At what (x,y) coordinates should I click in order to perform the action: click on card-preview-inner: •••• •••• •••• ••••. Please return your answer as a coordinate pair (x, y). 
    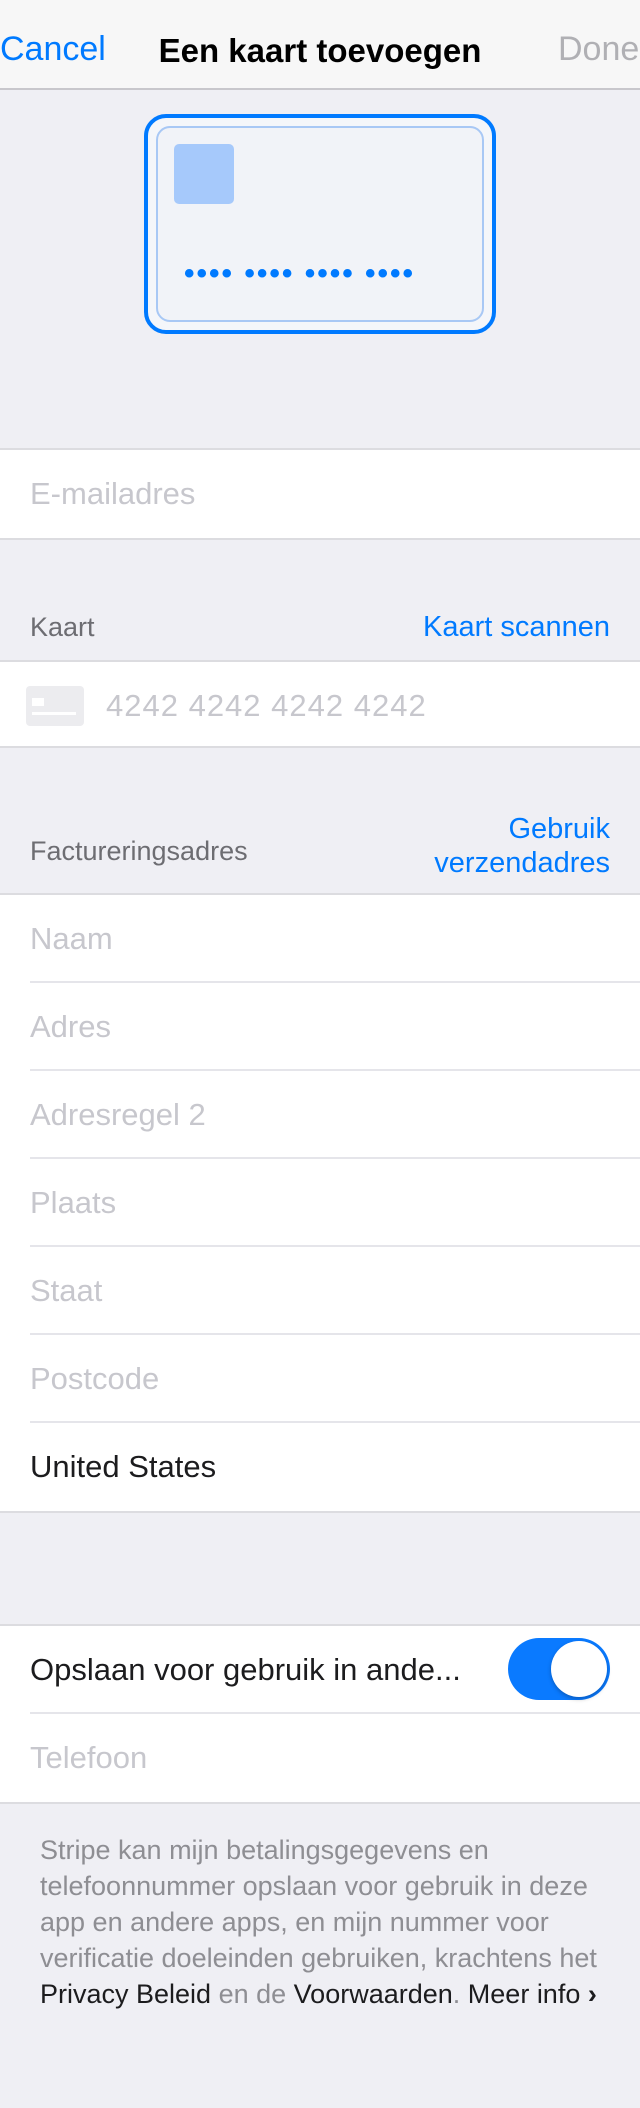
    Looking at the image, I should click on (320, 224).